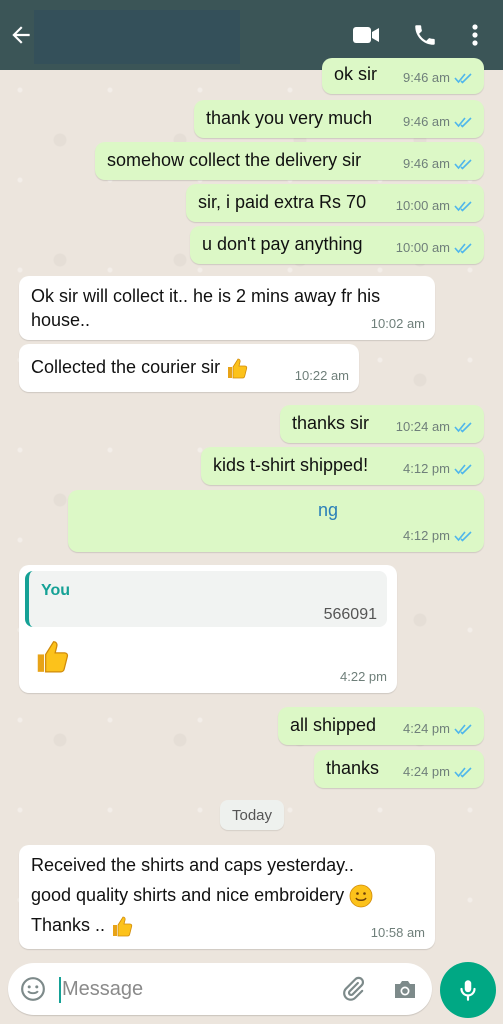 This screenshot has height=1024, width=503. What do you see at coordinates (60, 990) in the screenshot?
I see `text-cursor` at bounding box center [60, 990].